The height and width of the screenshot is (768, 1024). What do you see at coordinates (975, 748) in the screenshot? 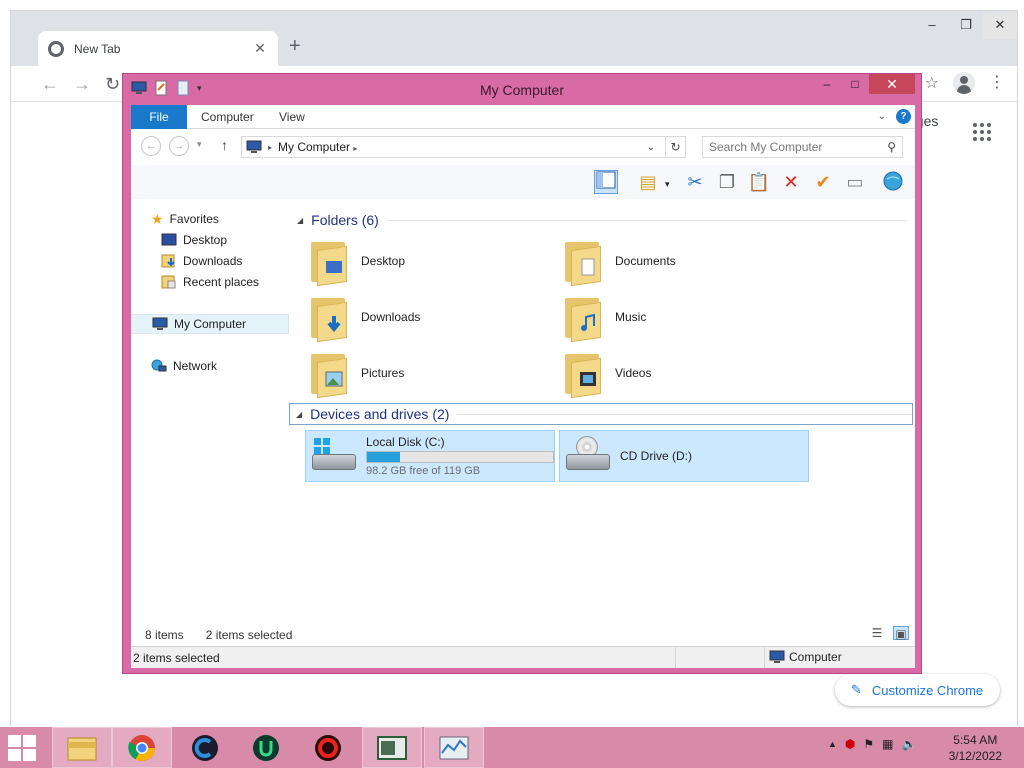
I see `clock: 5:54 AM 3/12/2022` at bounding box center [975, 748].